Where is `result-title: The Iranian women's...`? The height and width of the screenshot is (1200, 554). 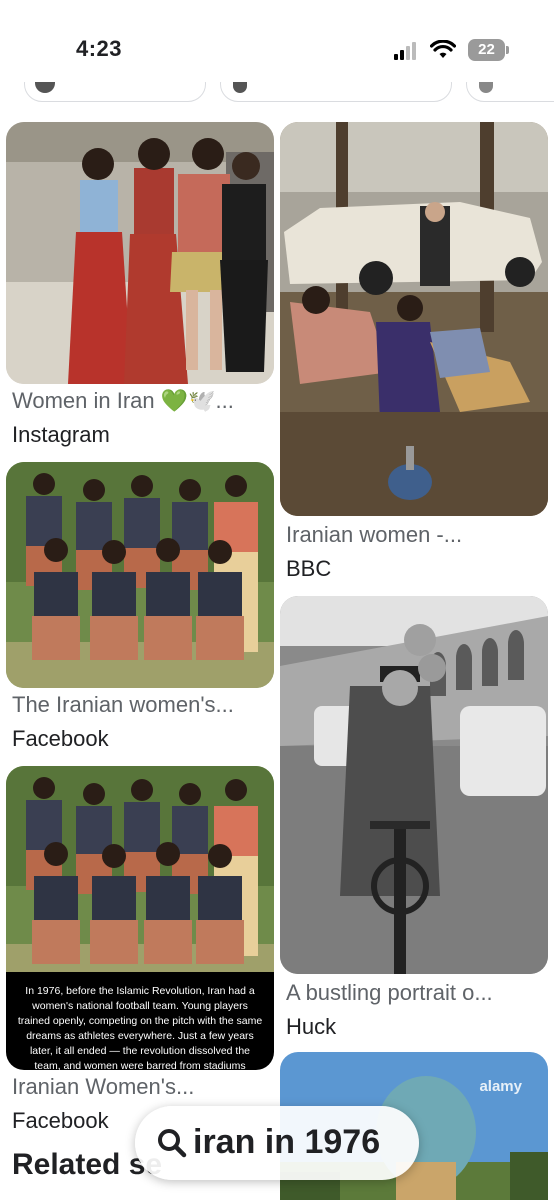
result-title: The Iranian women's... is located at coordinates (143, 705).